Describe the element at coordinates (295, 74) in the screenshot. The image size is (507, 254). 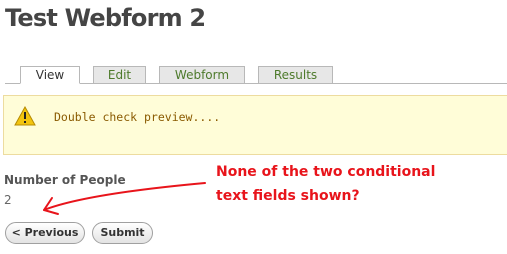
I see `tab-results: Results` at that location.